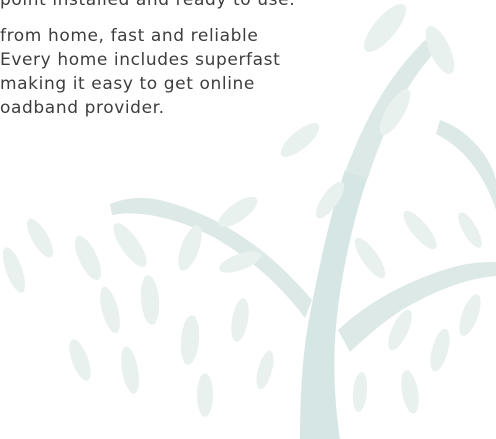 This screenshot has width=496, height=439. What do you see at coordinates (127, 84) in the screenshot?
I see `article-line: making it easy to get online` at bounding box center [127, 84].